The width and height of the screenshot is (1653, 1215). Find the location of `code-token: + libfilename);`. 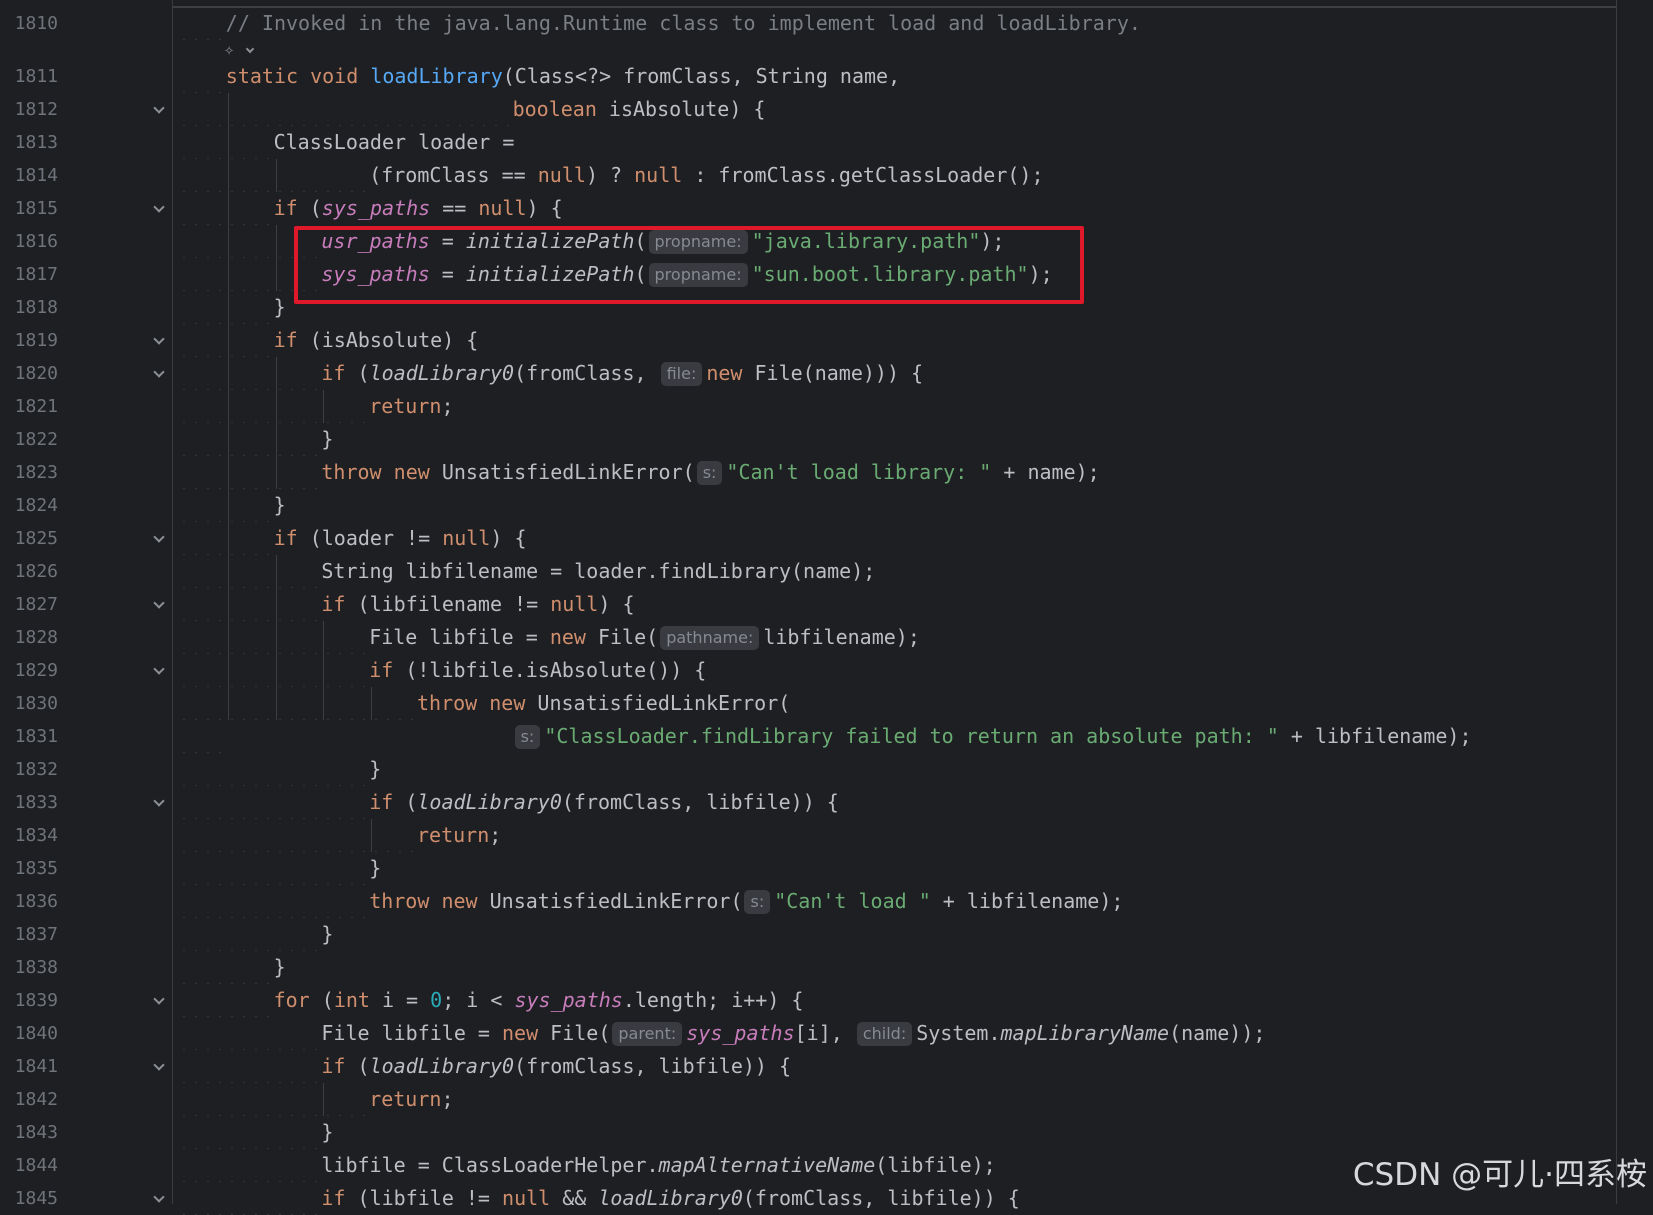

code-token: + libfilename); is located at coordinates (1375, 736).